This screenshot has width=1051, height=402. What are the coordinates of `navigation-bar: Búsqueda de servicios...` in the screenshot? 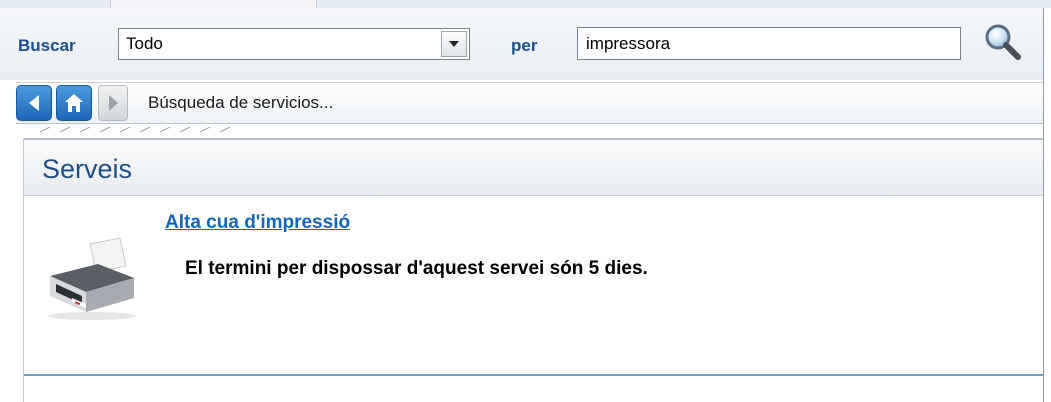 It's located at (529, 103).